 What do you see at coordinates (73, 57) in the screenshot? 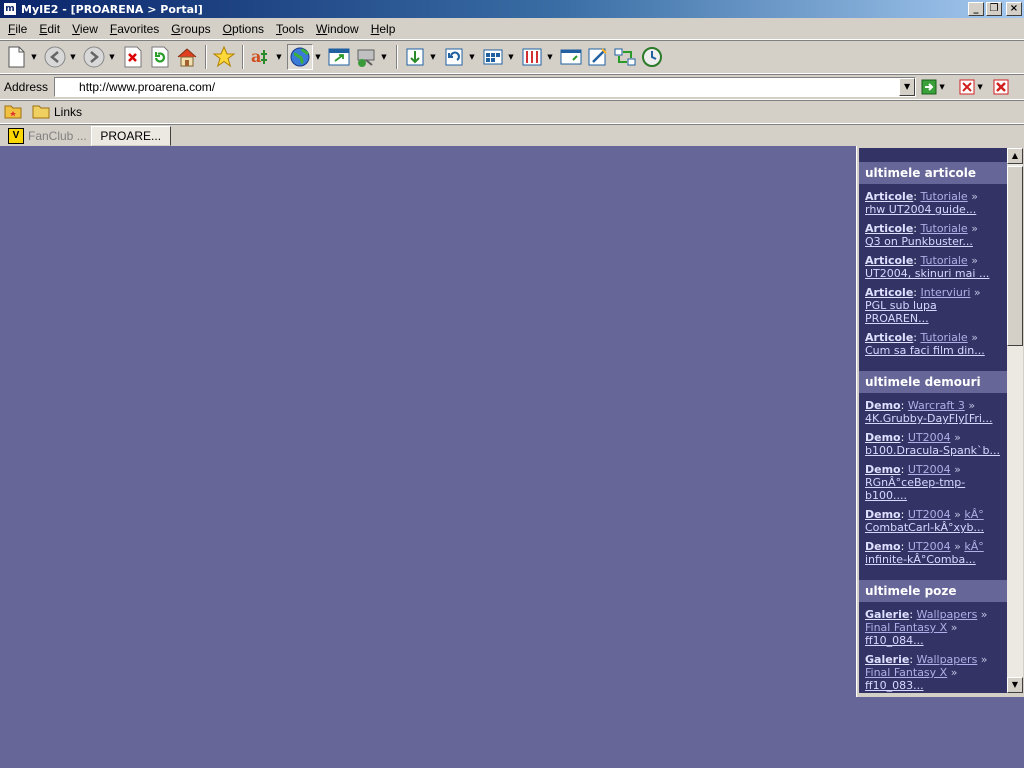
I see `back-dropdown: ▼` at bounding box center [73, 57].